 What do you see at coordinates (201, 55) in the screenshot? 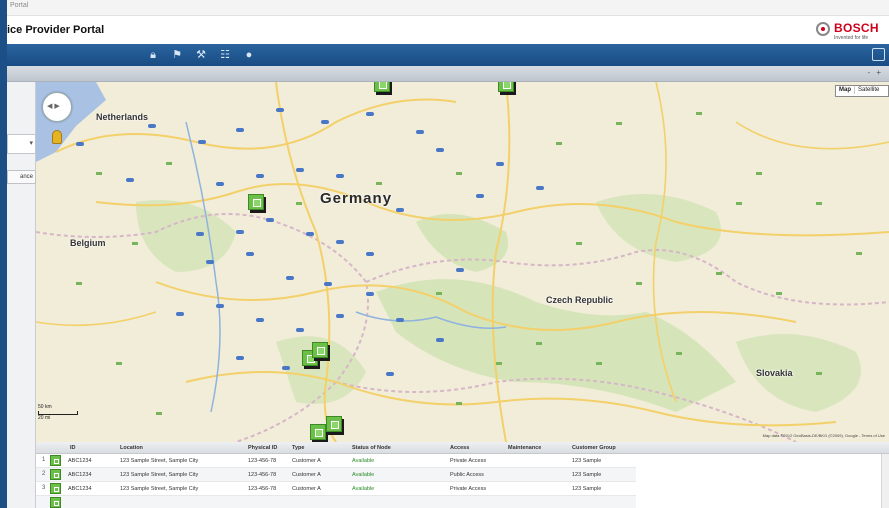
I see `tools-icon: ⚒` at bounding box center [201, 55].